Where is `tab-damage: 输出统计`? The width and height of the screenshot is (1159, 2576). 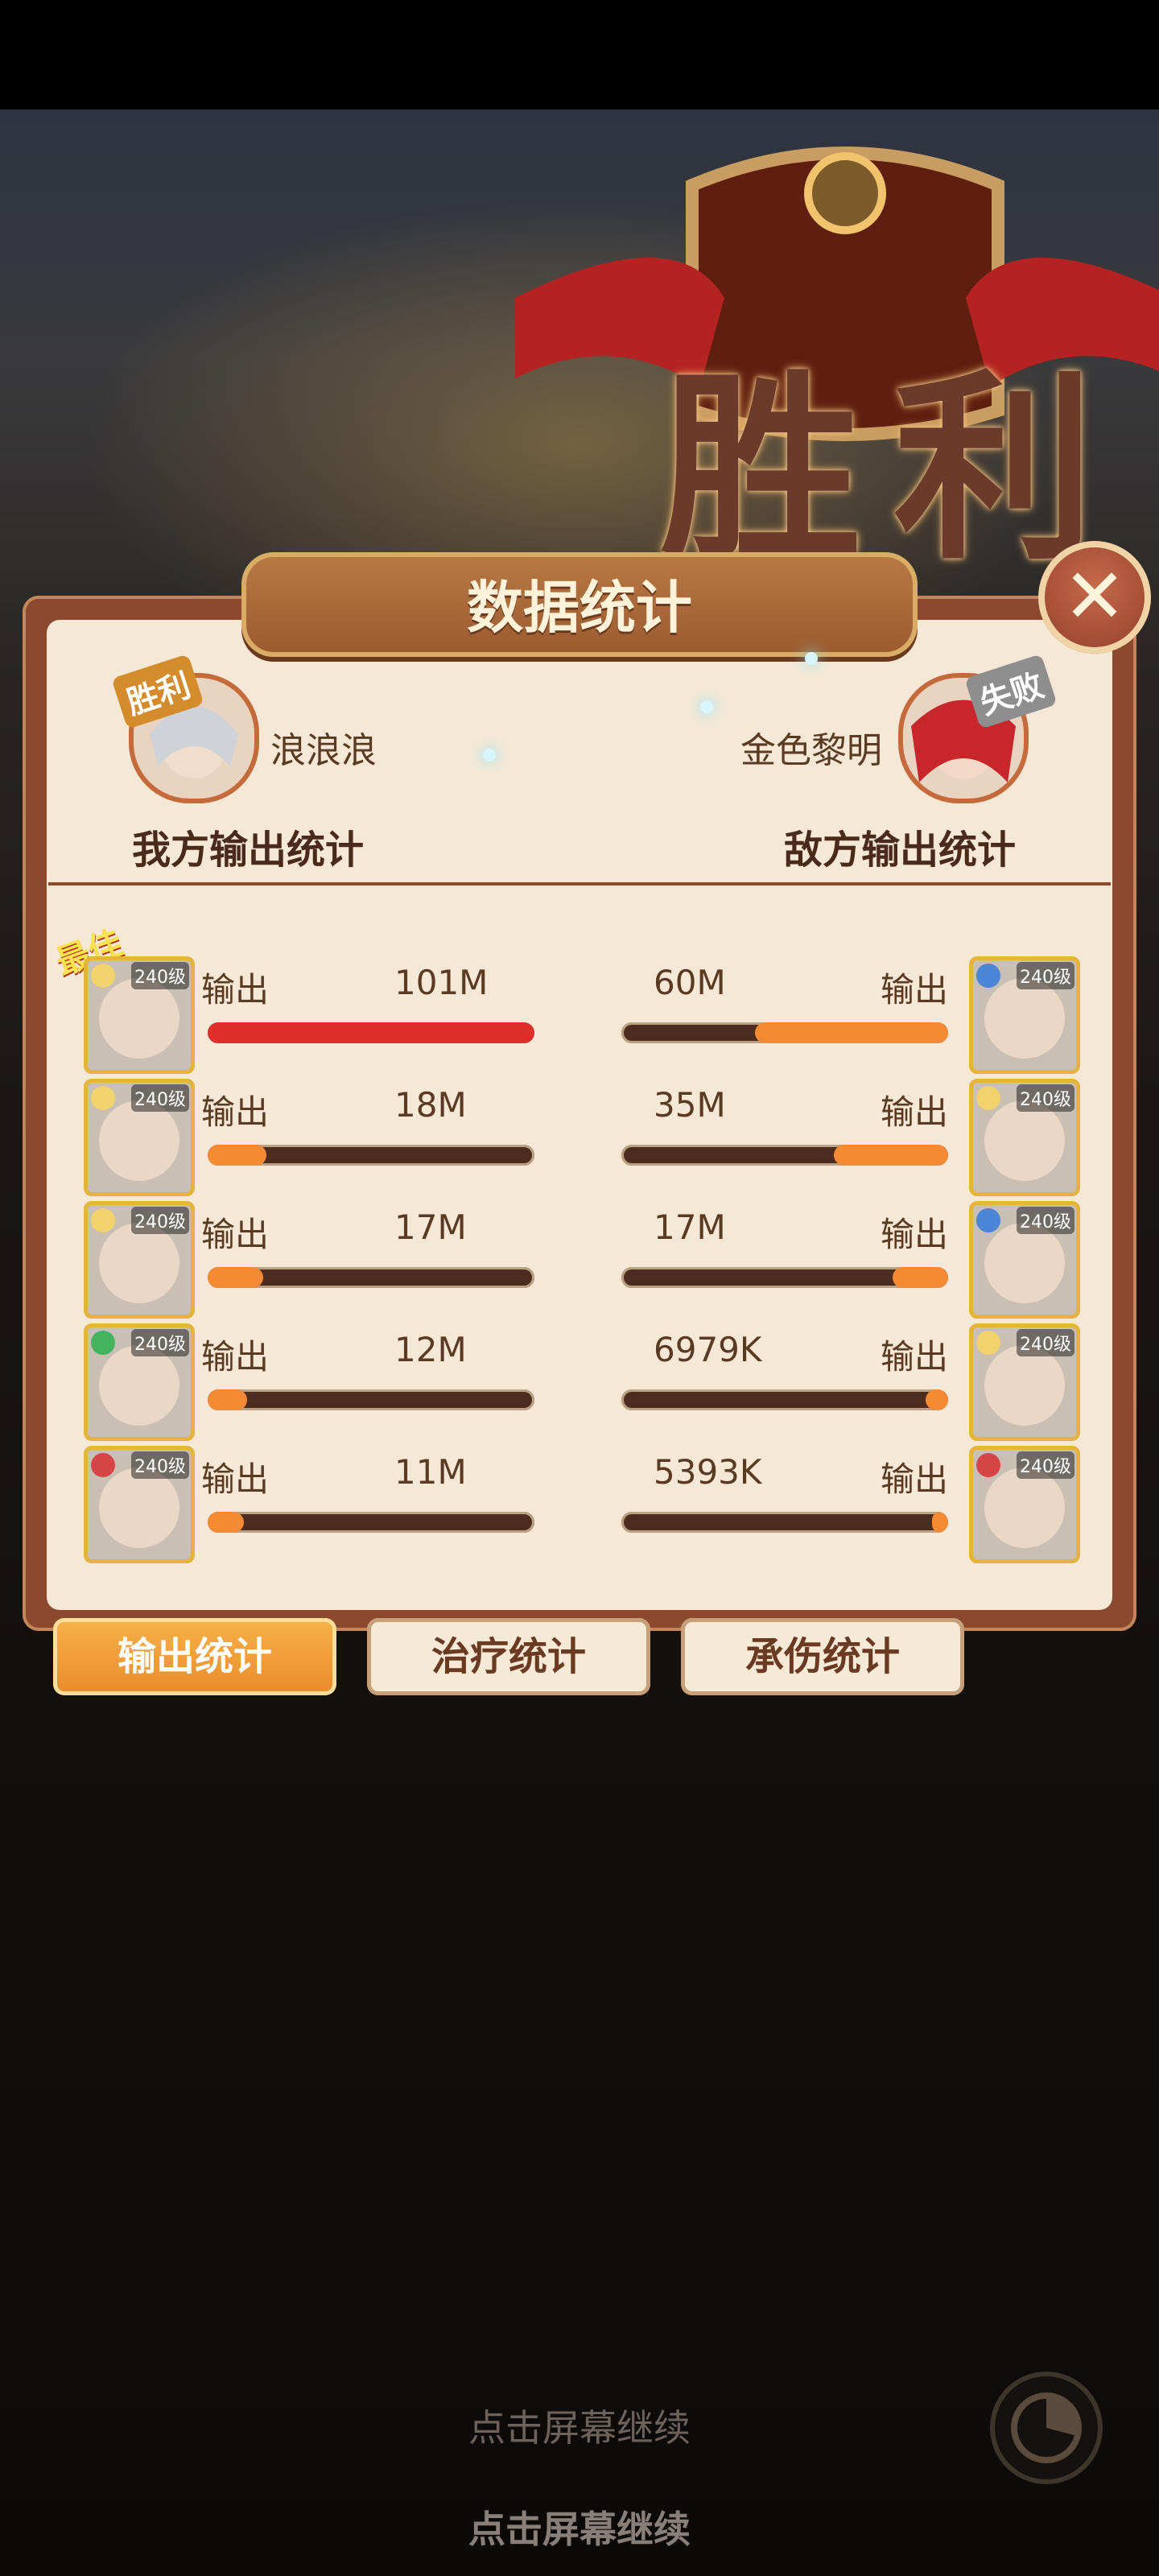
tab-damage: 输出统计 is located at coordinates (194, 1656).